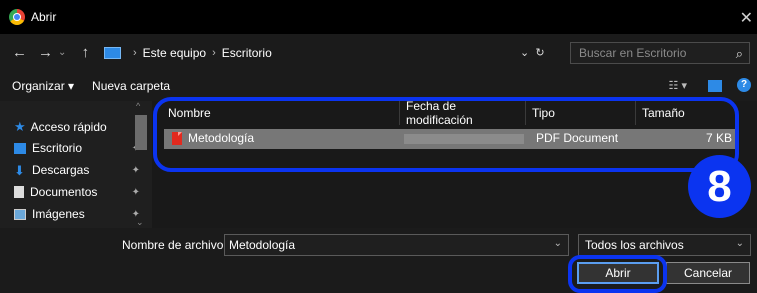 Image resolution: width=757 pixels, height=293 pixels. Describe the element at coordinates (20, 214) in the screenshot. I see `pictures-icon` at that location.